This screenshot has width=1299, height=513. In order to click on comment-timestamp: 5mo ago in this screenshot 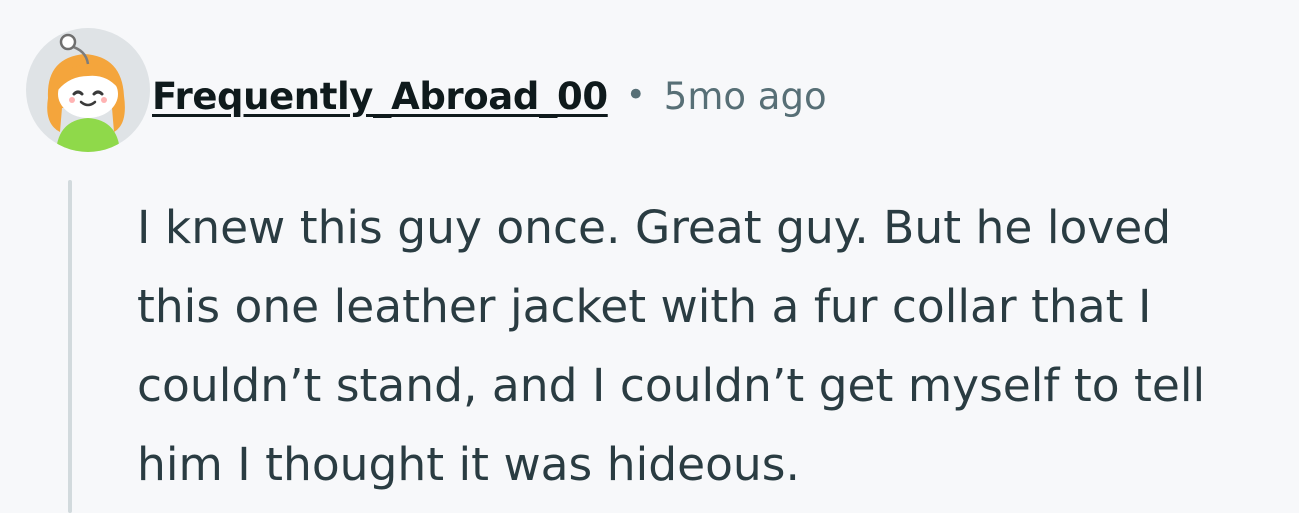, I will do `click(745, 96)`.